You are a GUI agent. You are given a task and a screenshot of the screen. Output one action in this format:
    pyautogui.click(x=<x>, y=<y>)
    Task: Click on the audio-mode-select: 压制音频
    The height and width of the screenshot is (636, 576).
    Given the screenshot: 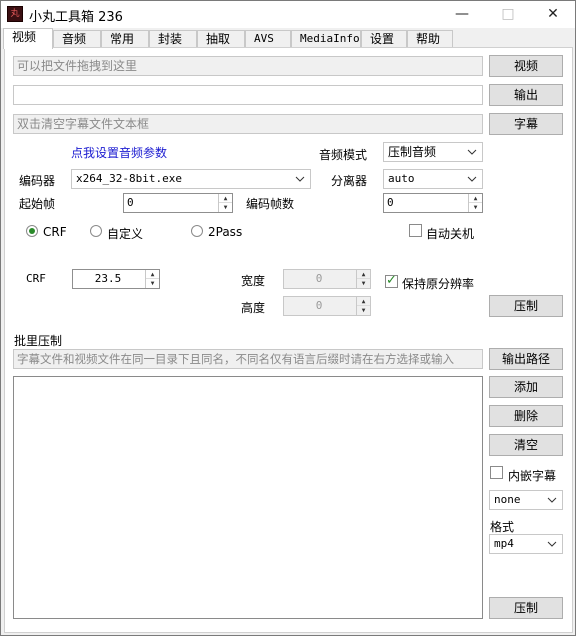 What is the action you would take?
    pyautogui.click(x=433, y=152)
    